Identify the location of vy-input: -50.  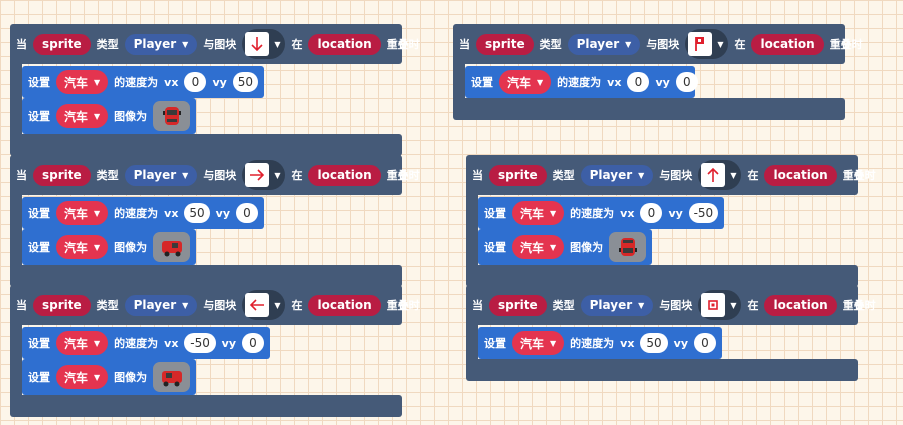
(703, 213).